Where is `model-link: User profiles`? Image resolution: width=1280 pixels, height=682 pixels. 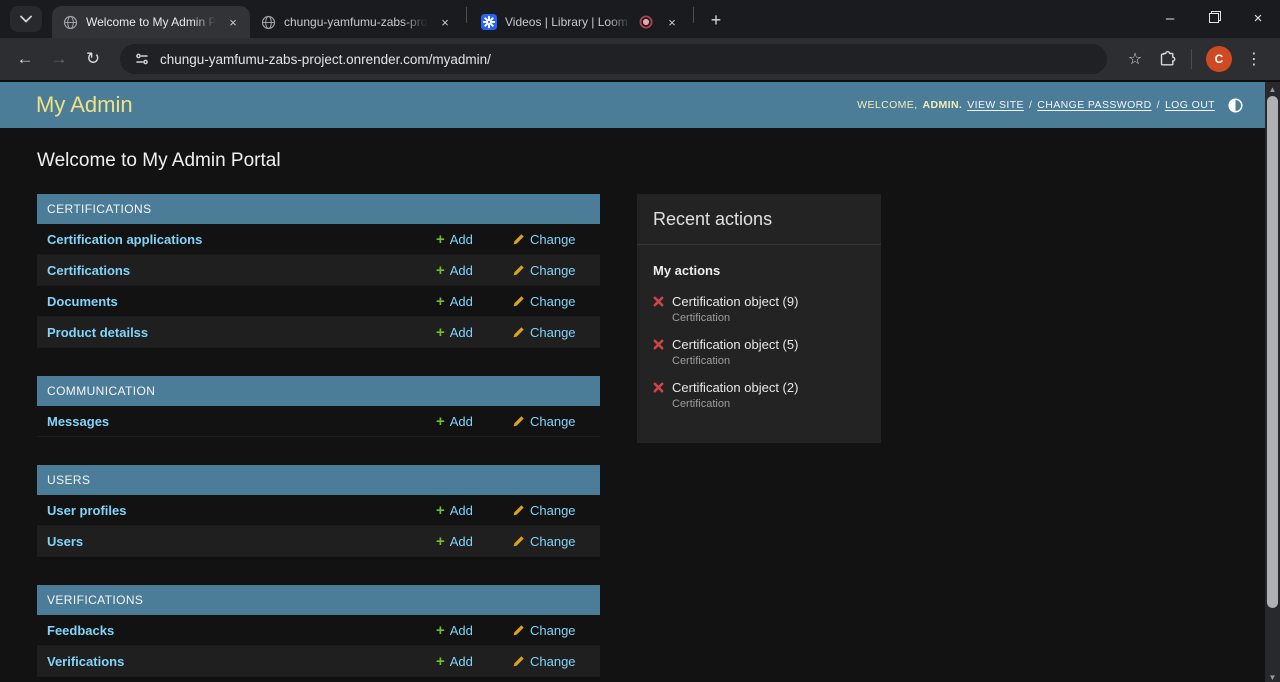
model-link: User profiles is located at coordinates (241, 510).